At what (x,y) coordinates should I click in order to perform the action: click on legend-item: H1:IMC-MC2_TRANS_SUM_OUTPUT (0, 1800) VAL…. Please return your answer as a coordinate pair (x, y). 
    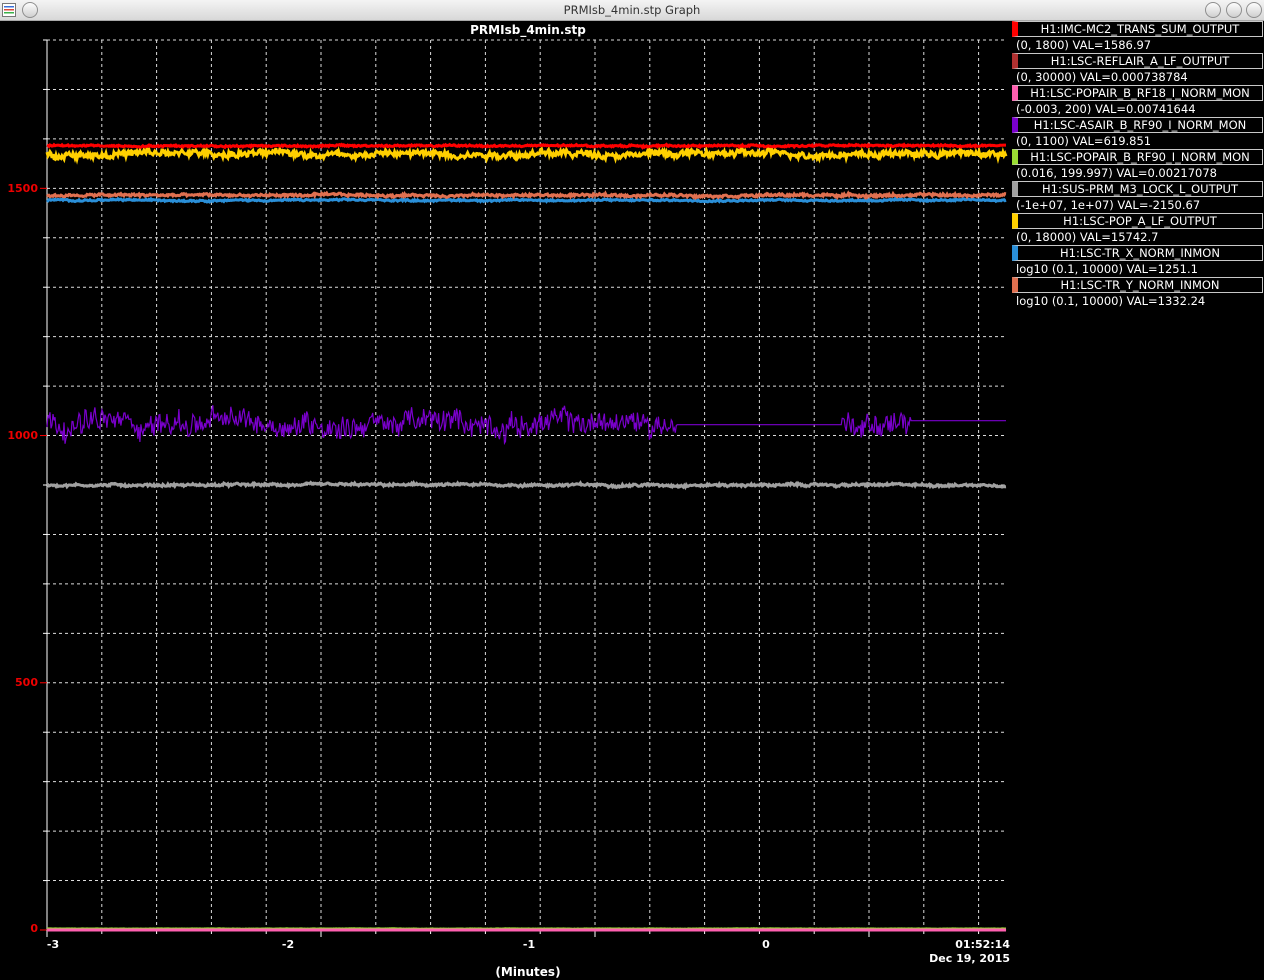
    Looking at the image, I should click on (1138, 37).